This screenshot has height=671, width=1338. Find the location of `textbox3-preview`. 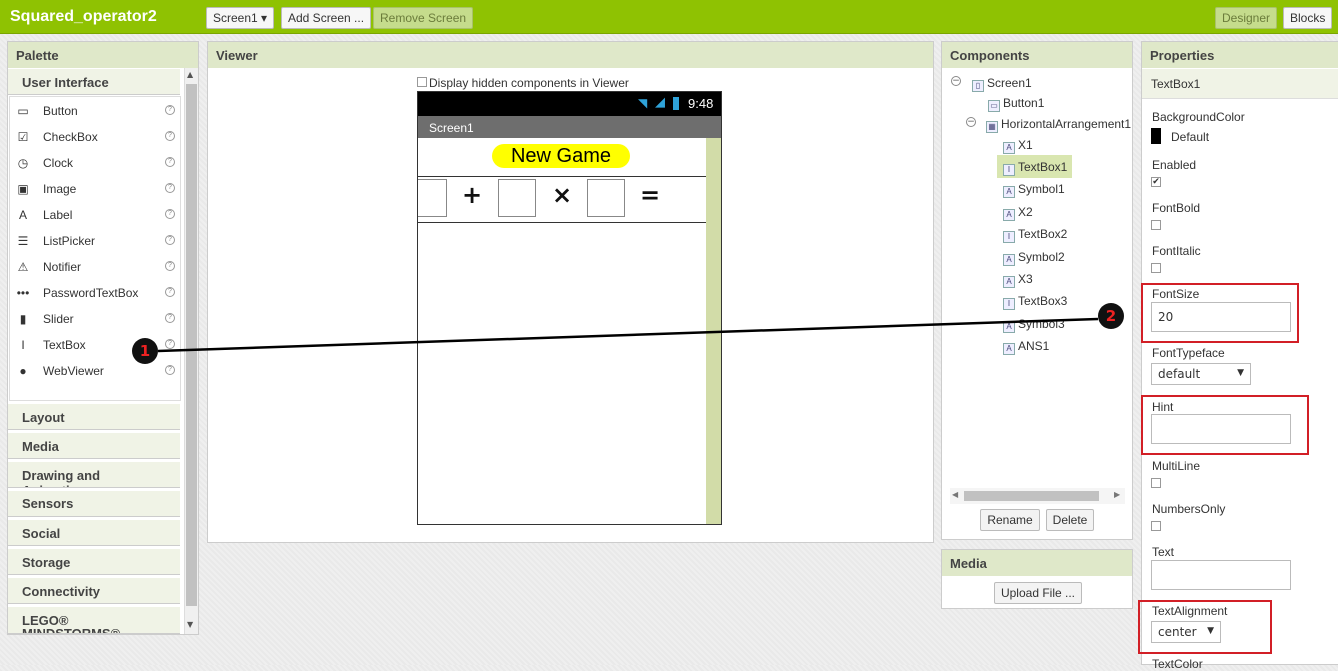

textbox3-preview is located at coordinates (606, 198).